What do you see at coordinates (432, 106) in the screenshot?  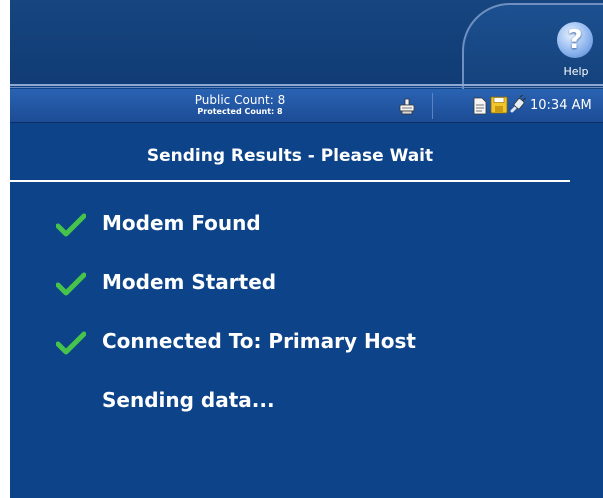 I see `status-divider` at bounding box center [432, 106].